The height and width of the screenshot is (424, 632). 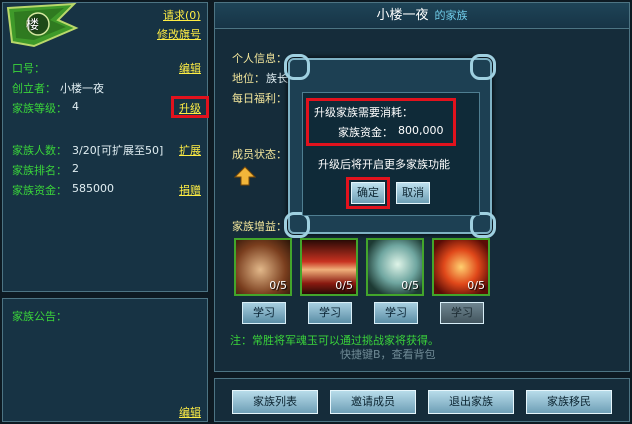 What do you see at coordinates (384, 164) in the screenshot?
I see `unlock-text: 升级后将开启更多家族功能` at bounding box center [384, 164].